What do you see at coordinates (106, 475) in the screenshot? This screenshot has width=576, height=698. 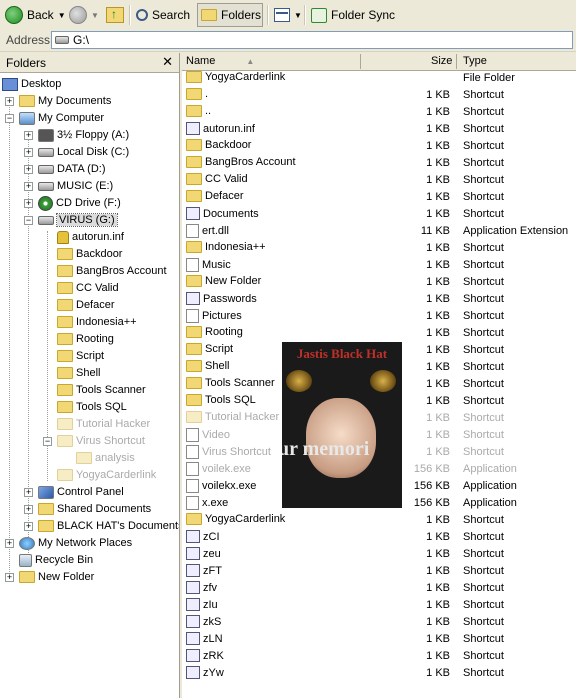 I see `tree-item-yogyacarderlink: YogyaCarderlink` at bounding box center [106, 475].